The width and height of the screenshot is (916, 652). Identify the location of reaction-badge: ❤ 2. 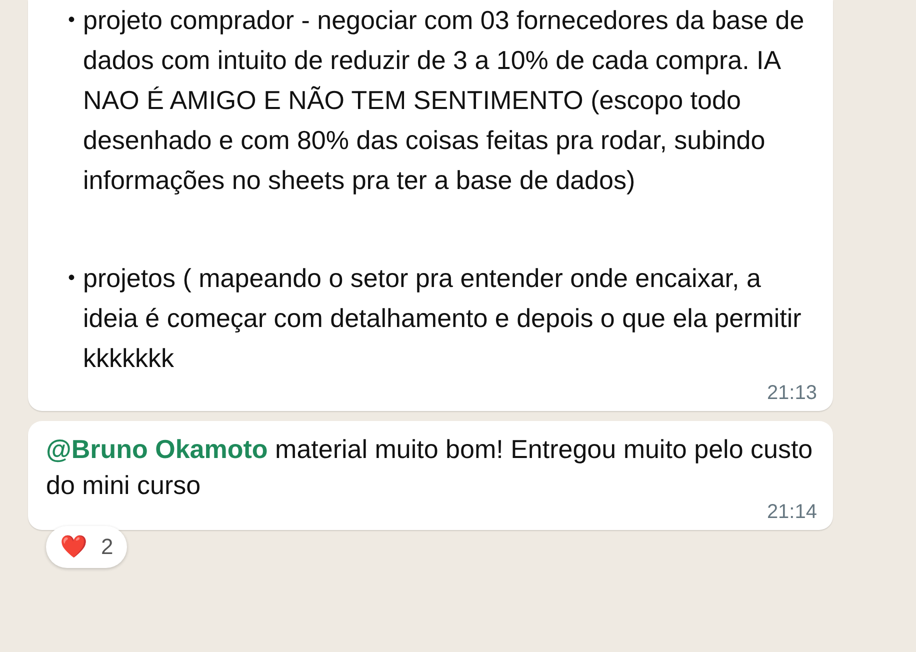
(87, 547).